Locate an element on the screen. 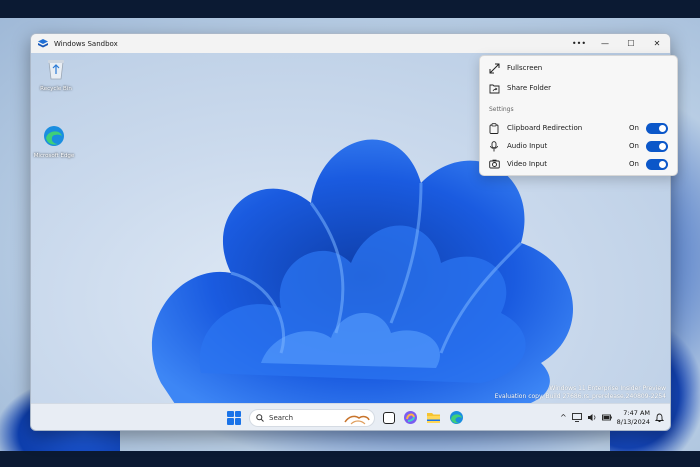 The width and height of the screenshot is (700, 467). microphone-icon is located at coordinates (494, 146).